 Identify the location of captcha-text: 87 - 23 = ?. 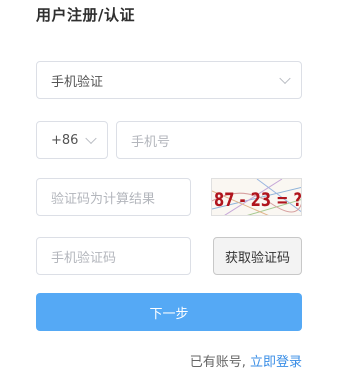
(258, 200).